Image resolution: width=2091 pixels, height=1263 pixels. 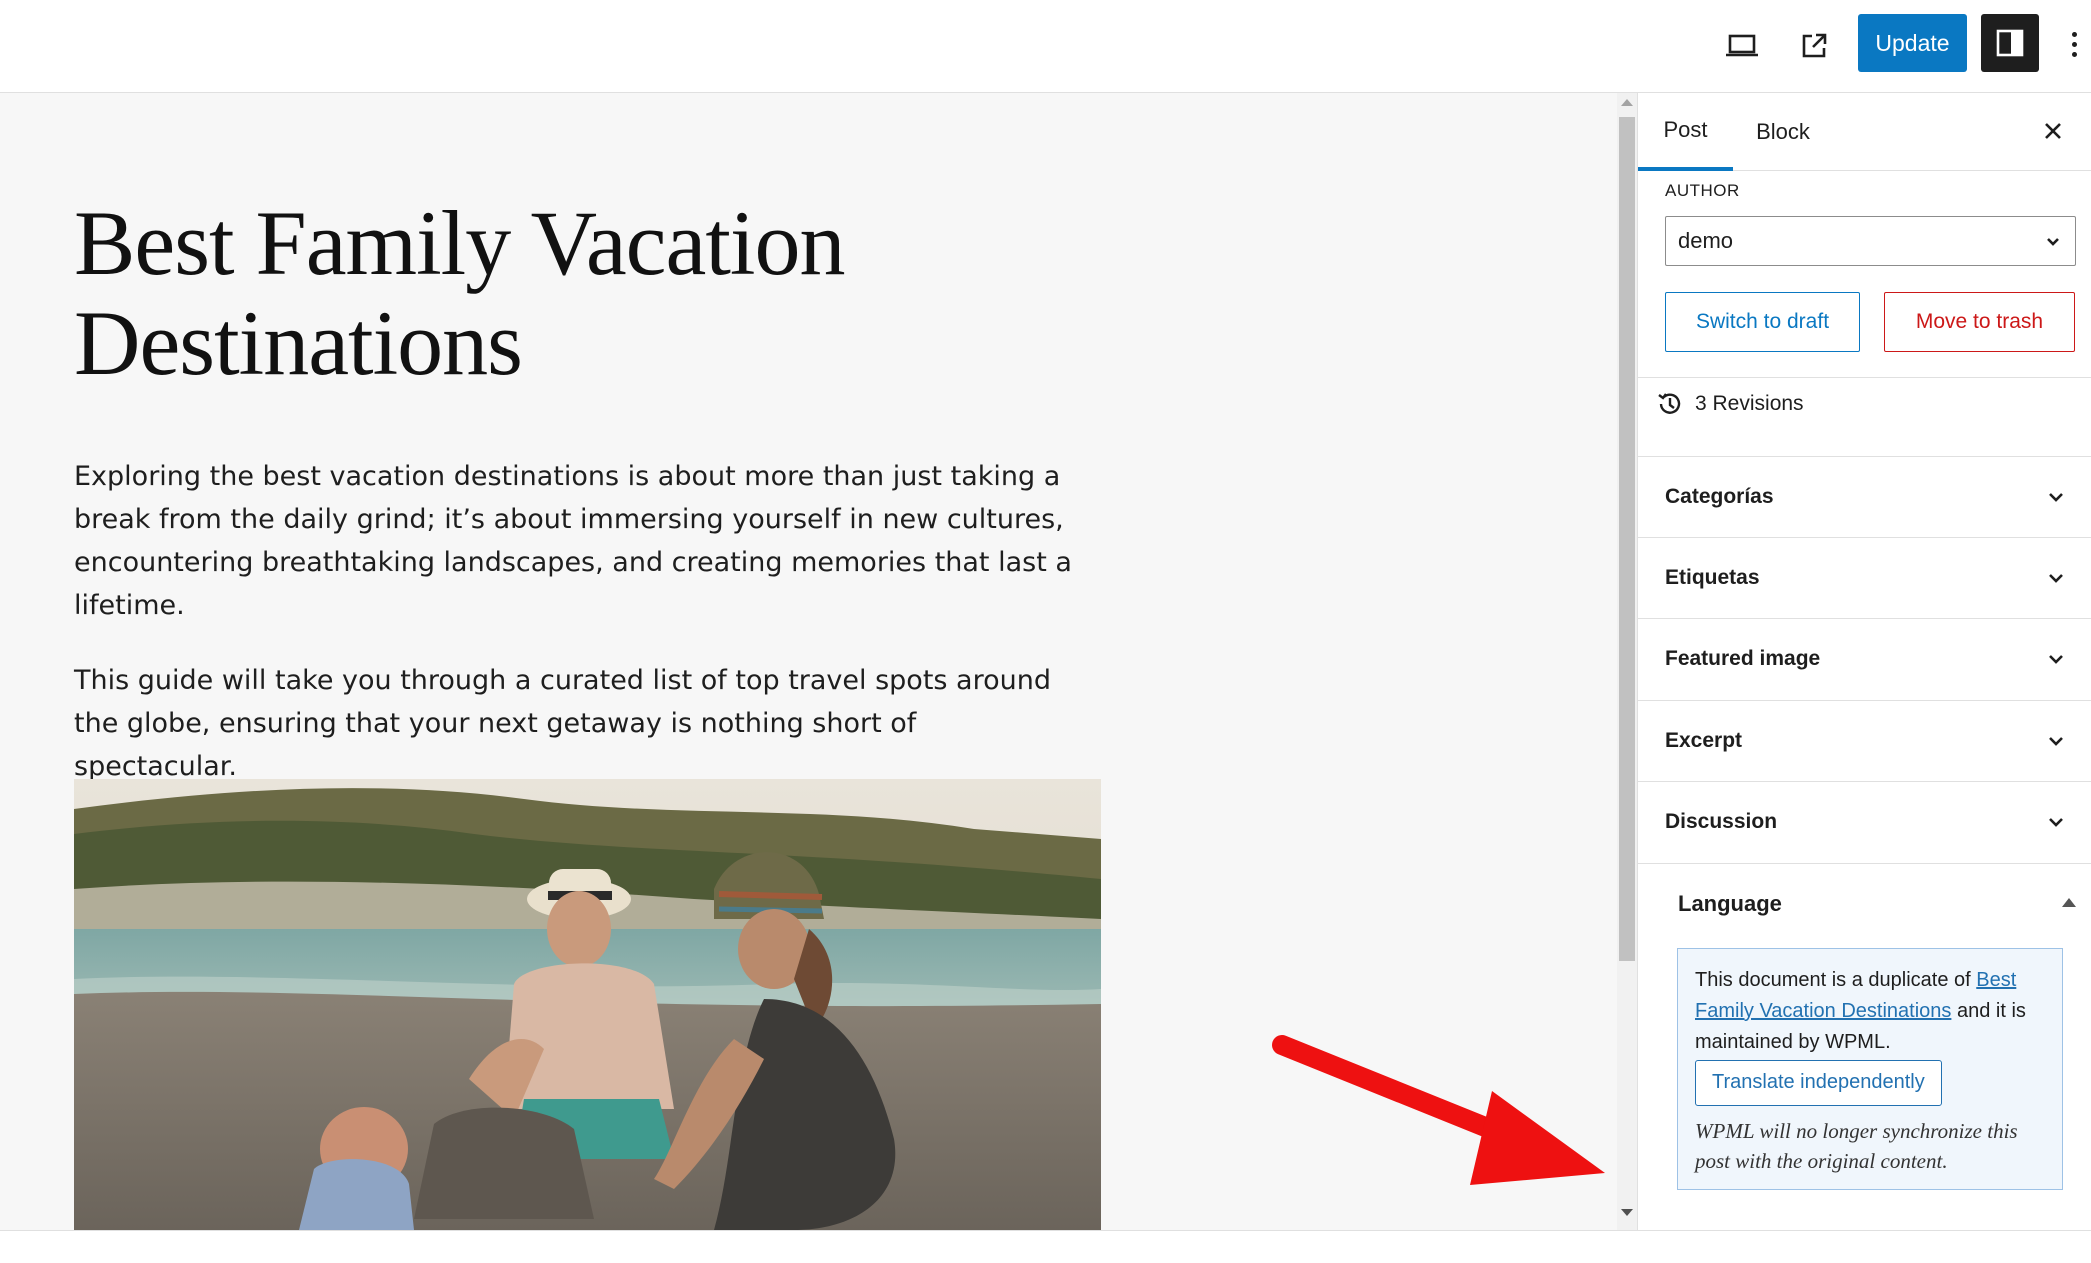 I want to click on more-options-icon, so click(x=2074, y=44).